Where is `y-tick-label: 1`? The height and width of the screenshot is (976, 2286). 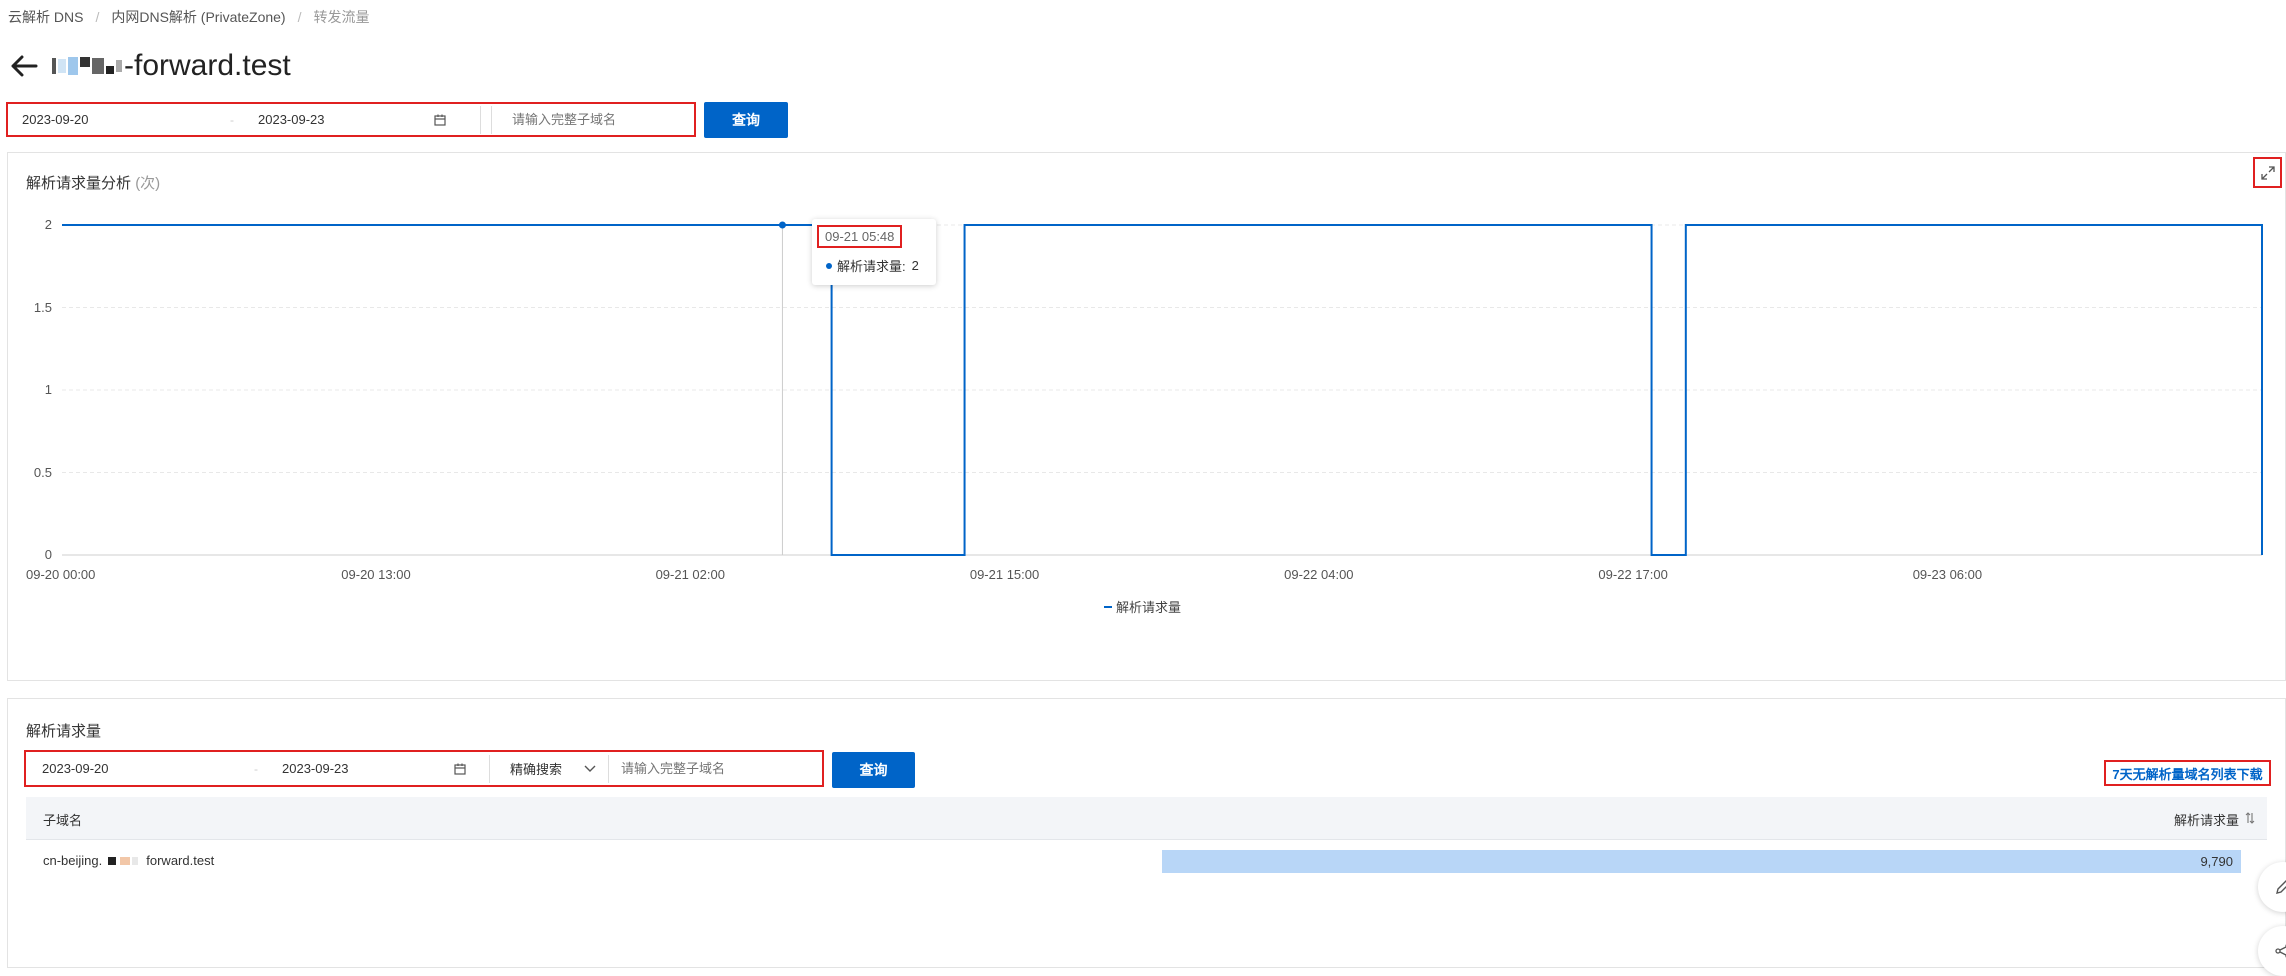
y-tick-label: 1 is located at coordinates (48, 389).